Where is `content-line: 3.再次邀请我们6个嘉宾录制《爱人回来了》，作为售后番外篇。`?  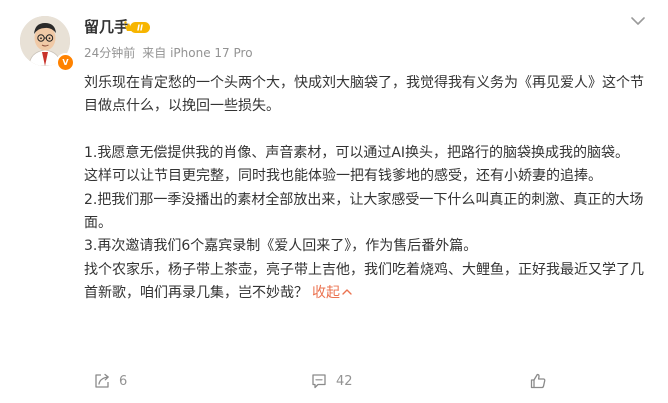 content-line: 3.再次邀请我们6个嘉宾录制《爱人回来了》，作为售后番外篇。 is located at coordinates (281, 246).